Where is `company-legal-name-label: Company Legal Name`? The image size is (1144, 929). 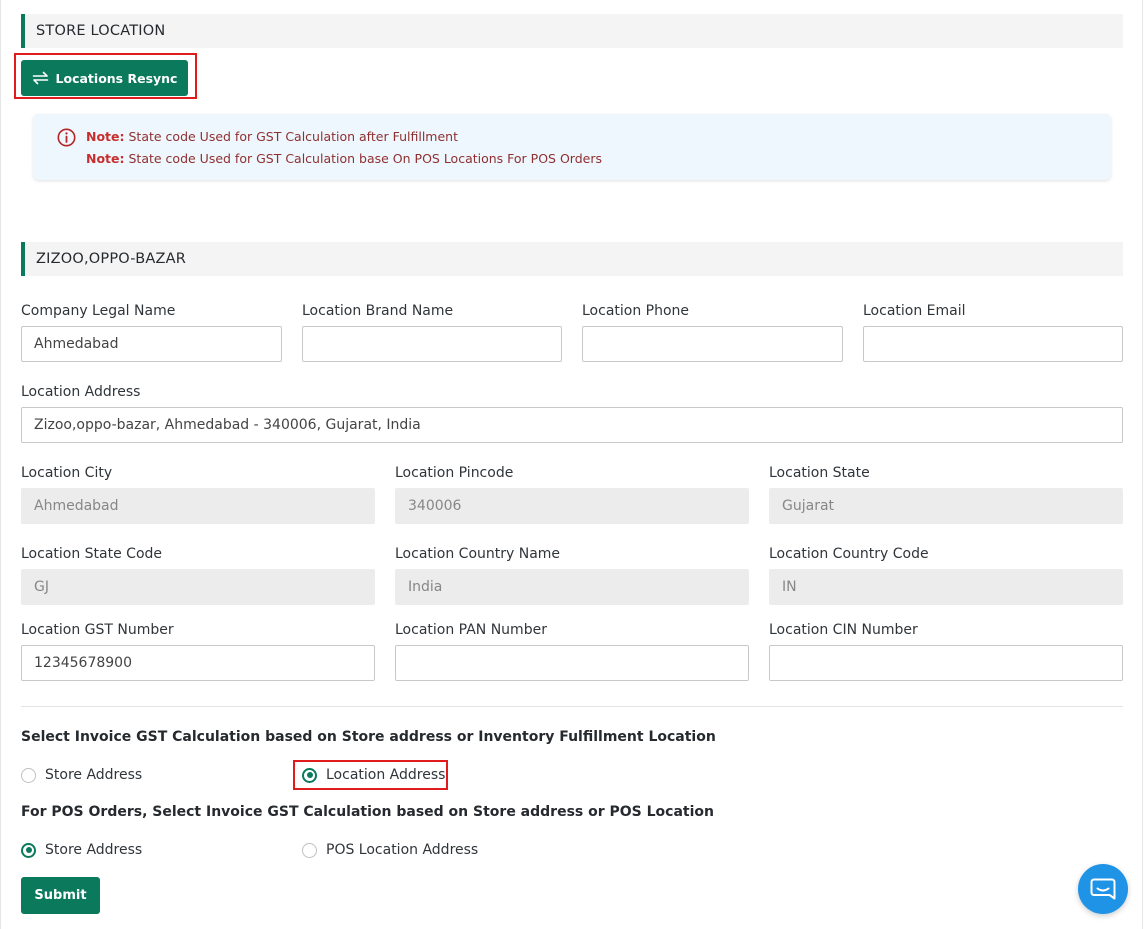 company-legal-name-label: Company Legal Name is located at coordinates (98, 311).